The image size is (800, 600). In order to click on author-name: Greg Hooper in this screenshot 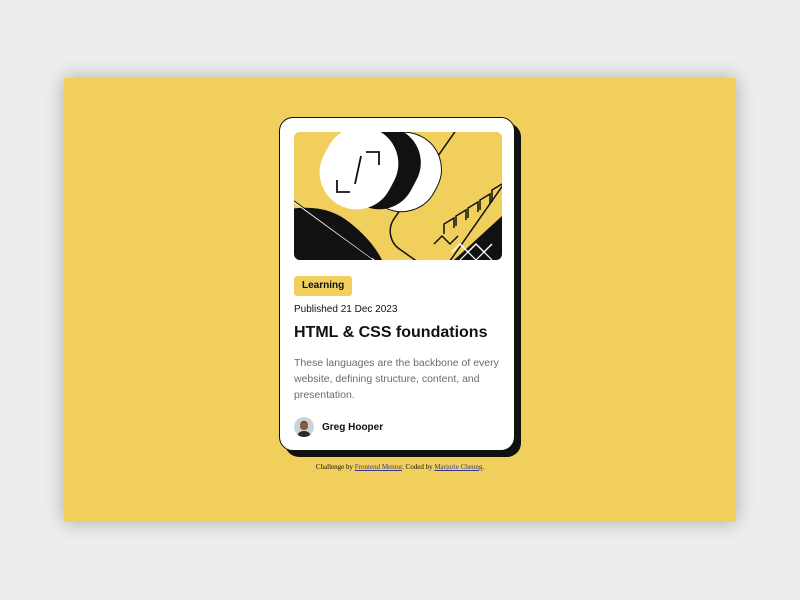, I will do `click(353, 427)`.